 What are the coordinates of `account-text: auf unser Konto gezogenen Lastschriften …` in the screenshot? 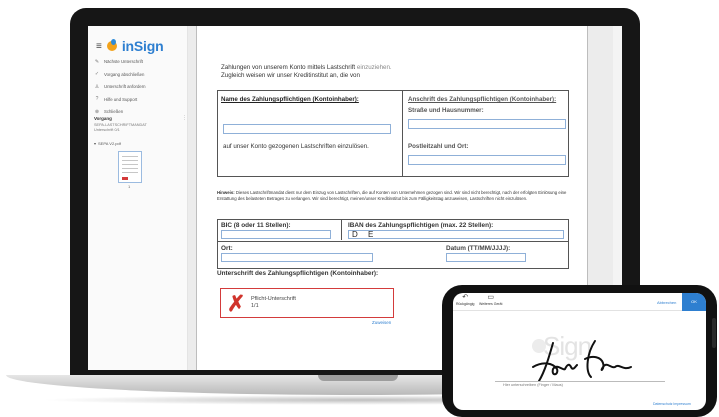 It's located at (296, 146).